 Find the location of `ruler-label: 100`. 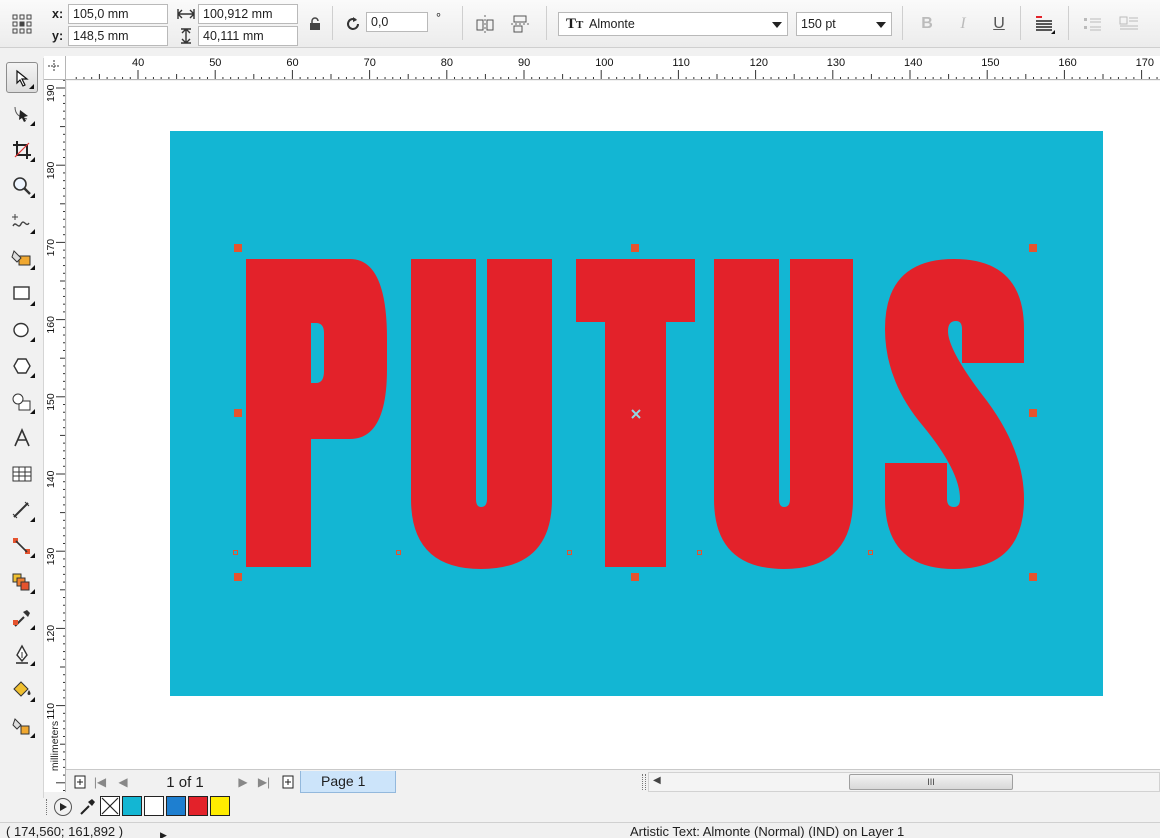

ruler-label: 100 is located at coordinates (604, 63).